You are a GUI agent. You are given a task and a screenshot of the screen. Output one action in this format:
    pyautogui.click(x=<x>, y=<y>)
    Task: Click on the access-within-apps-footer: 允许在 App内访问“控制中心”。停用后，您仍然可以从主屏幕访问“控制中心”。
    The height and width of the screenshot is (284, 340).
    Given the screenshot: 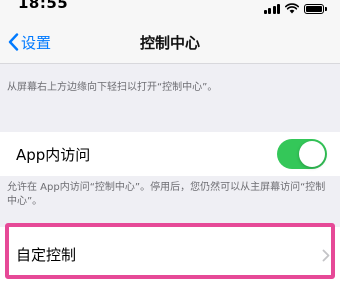 What is the action you would take?
    pyautogui.click(x=166, y=194)
    